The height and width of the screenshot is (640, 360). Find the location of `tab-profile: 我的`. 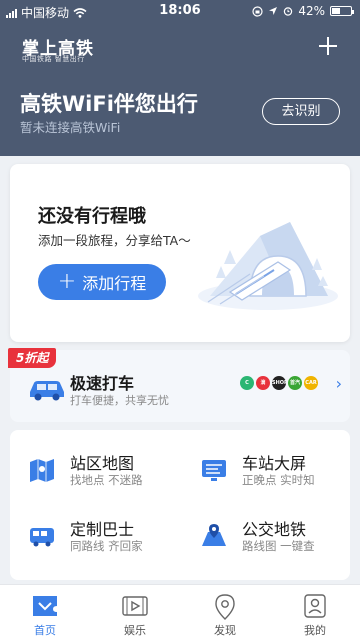

tab-profile: 我的 is located at coordinates (315, 612).